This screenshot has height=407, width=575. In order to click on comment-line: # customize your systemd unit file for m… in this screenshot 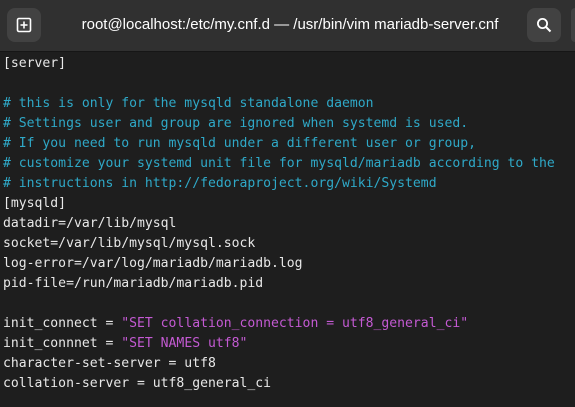, I will do `click(279, 163)`.